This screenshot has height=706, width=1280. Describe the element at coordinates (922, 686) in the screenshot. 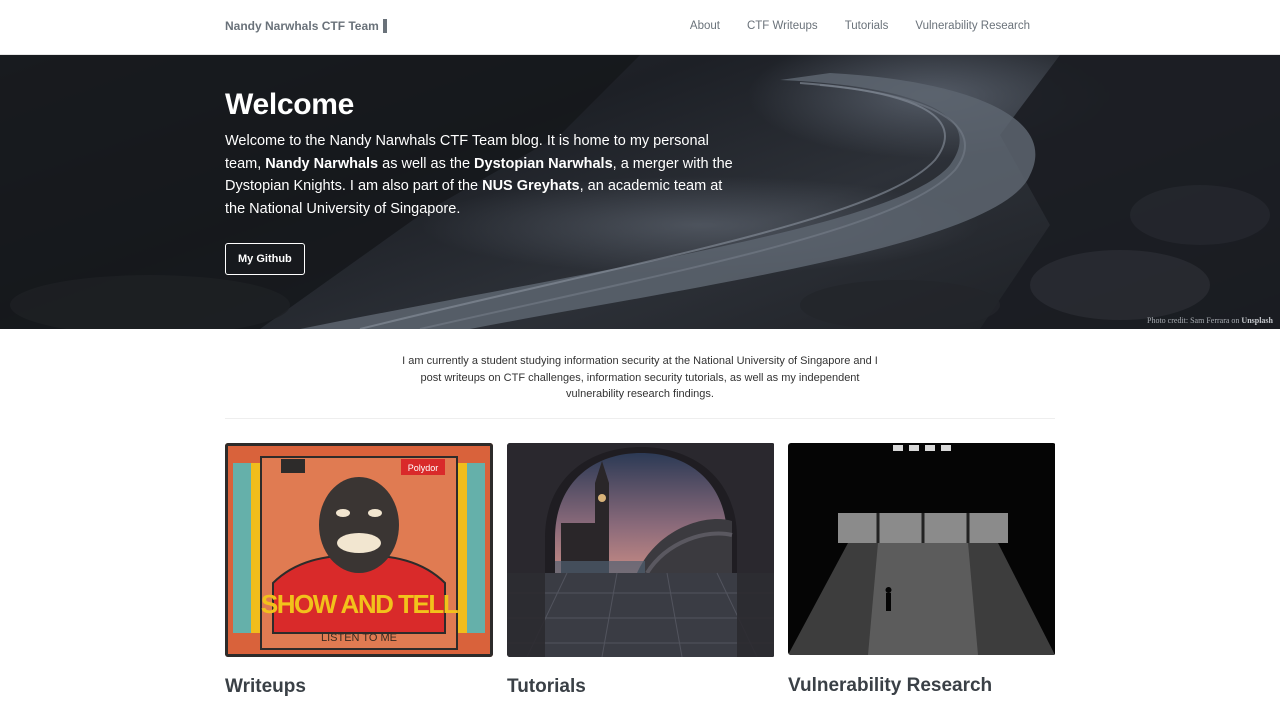

I see `card-title-vulnerability-research: Vulnerability Research` at that location.